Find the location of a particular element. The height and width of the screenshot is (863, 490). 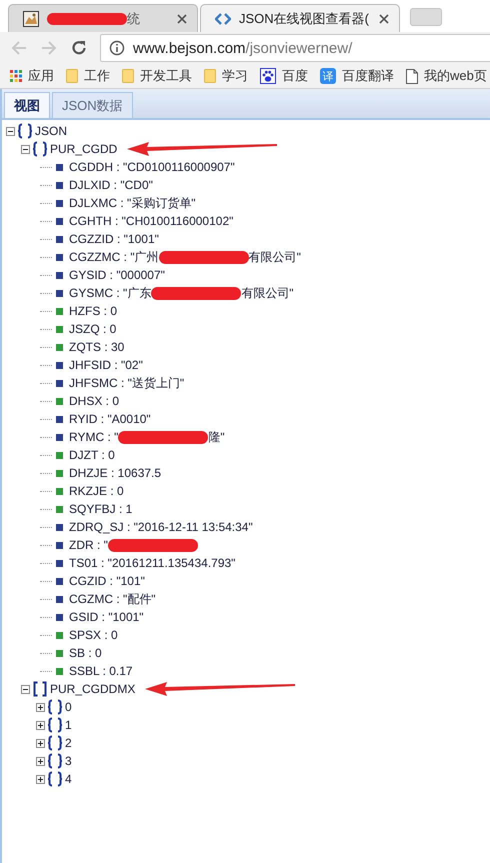

paw-icon is located at coordinates (268, 76).